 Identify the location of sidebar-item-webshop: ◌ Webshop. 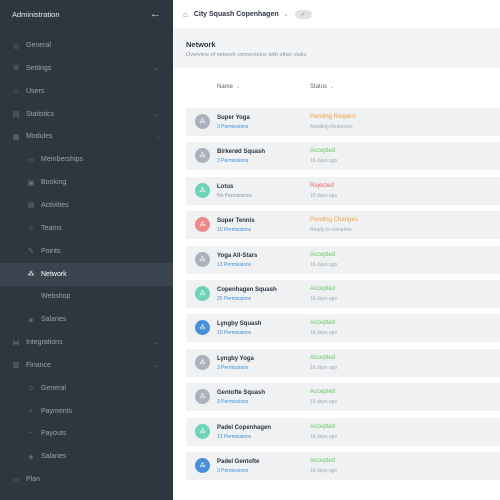
(86, 296).